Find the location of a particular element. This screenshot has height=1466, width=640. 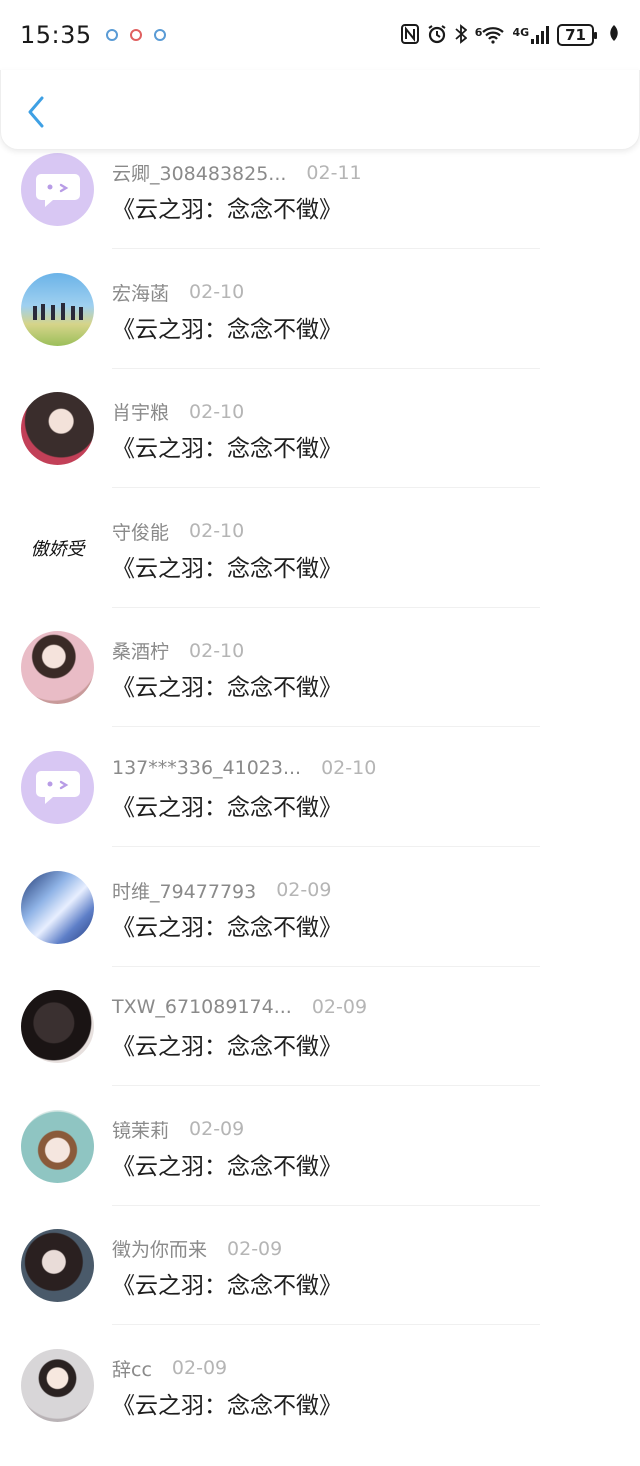

back-button is located at coordinates (36, 112).